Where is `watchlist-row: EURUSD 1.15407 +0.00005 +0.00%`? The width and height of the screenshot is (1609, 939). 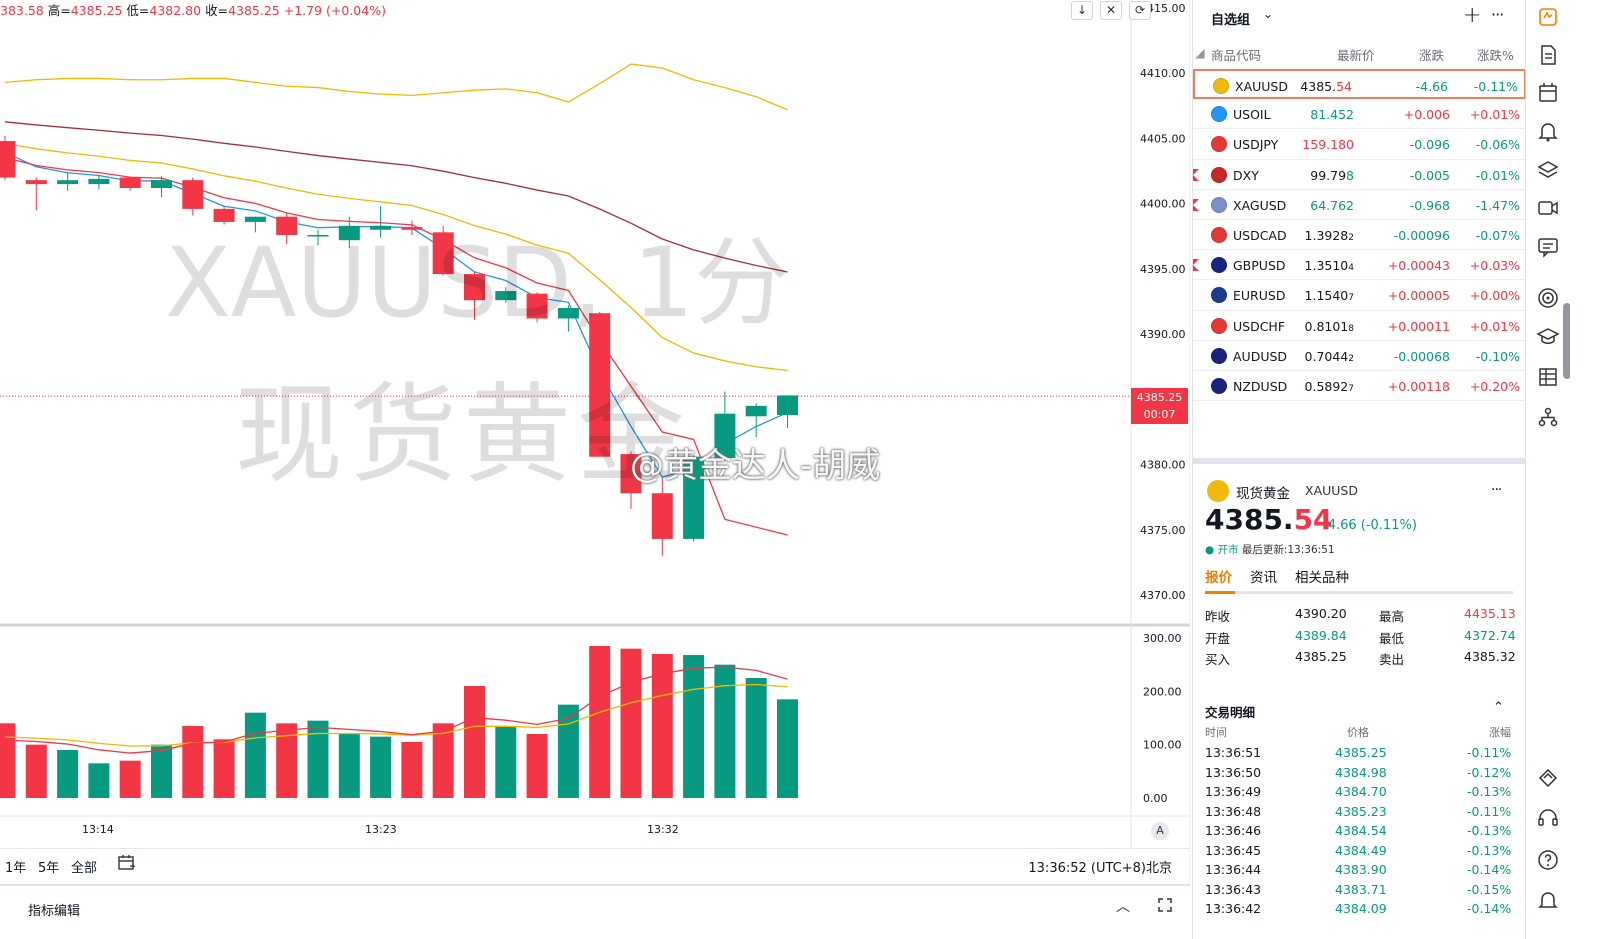
watchlist-row: EURUSD 1.15407 +0.00005 +0.00% is located at coordinates (1359, 295).